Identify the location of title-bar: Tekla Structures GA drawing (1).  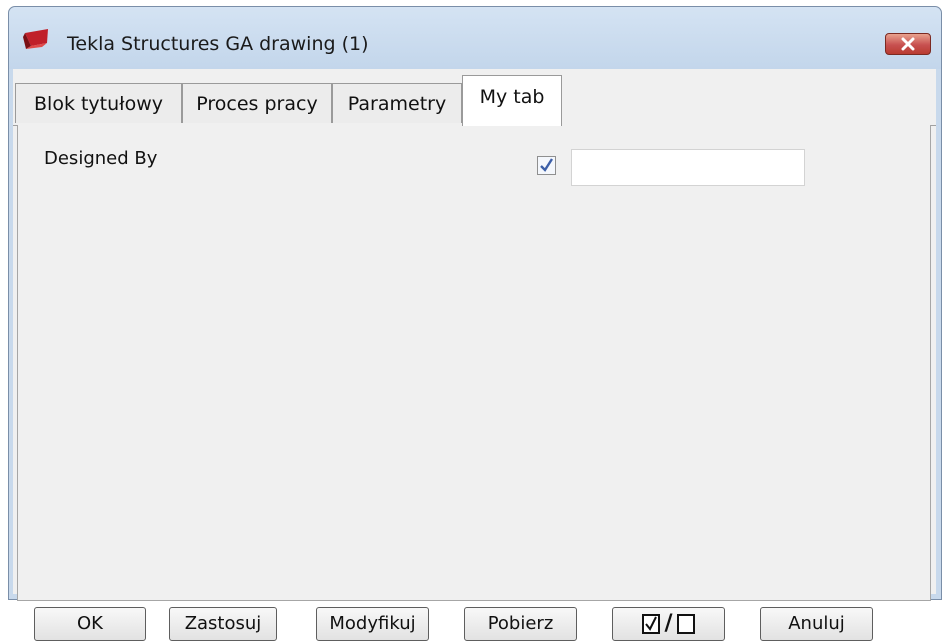
(475, 38).